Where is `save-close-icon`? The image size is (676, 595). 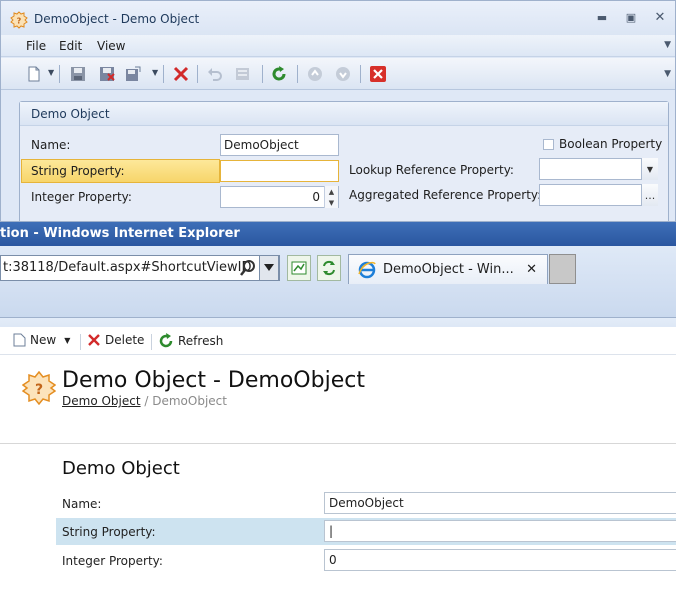 save-close-icon is located at coordinates (107, 74).